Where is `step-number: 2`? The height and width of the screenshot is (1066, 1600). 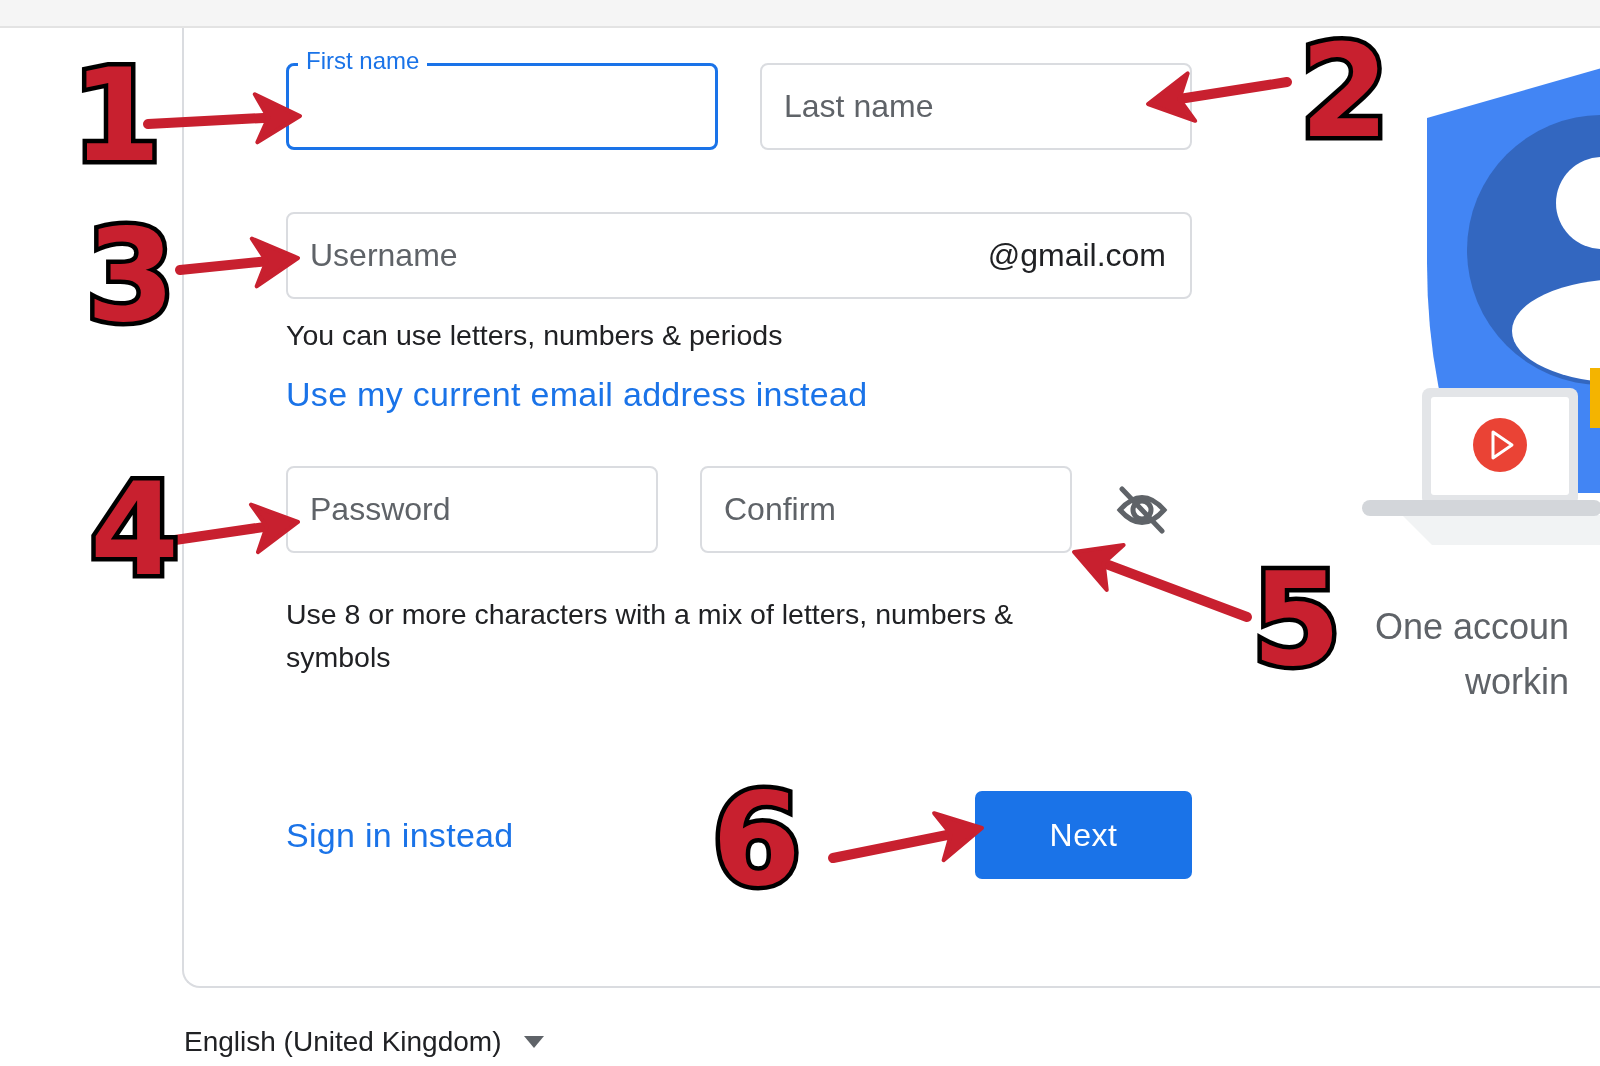 step-number: 2 is located at coordinates (1345, 92).